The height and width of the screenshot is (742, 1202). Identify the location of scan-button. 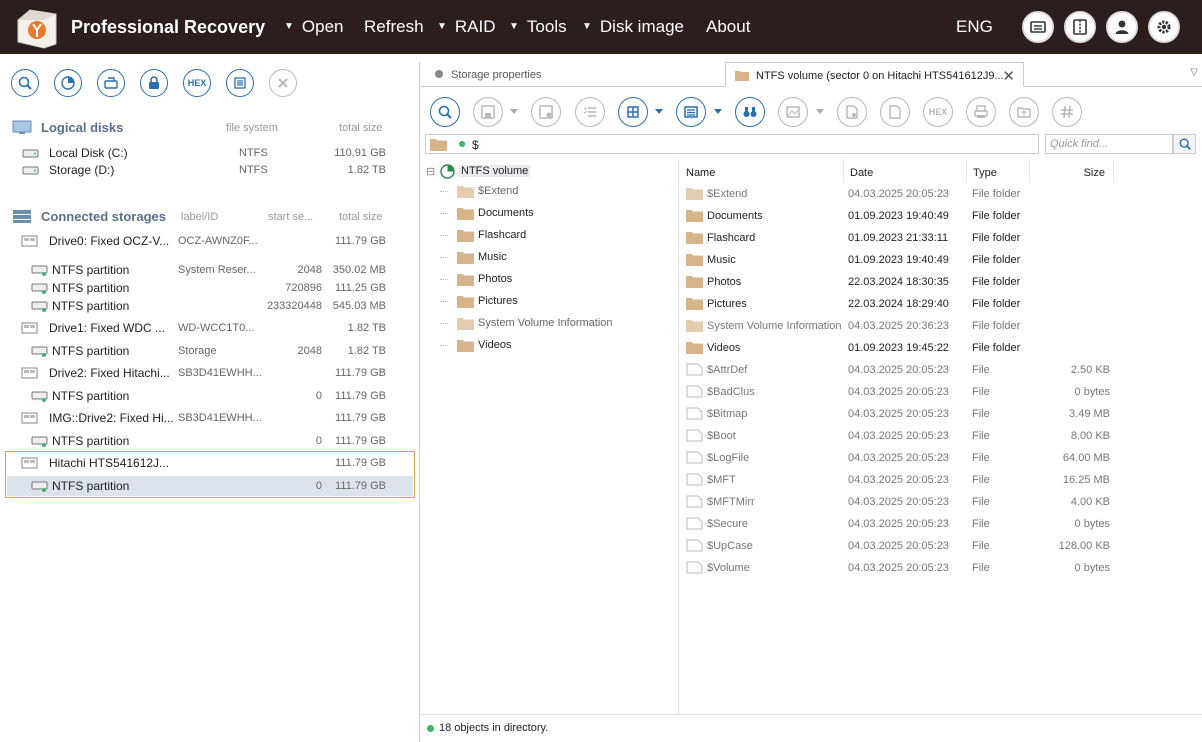
(68, 83).